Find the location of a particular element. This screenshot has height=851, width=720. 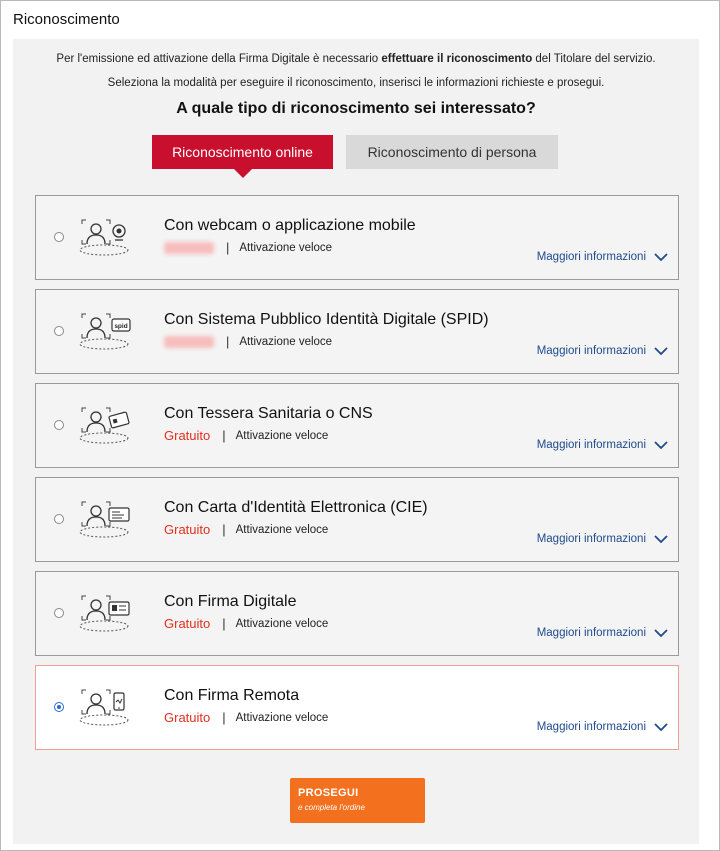

option-title: Con Tessera Sanitaria o CNS is located at coordinates (268, 413).